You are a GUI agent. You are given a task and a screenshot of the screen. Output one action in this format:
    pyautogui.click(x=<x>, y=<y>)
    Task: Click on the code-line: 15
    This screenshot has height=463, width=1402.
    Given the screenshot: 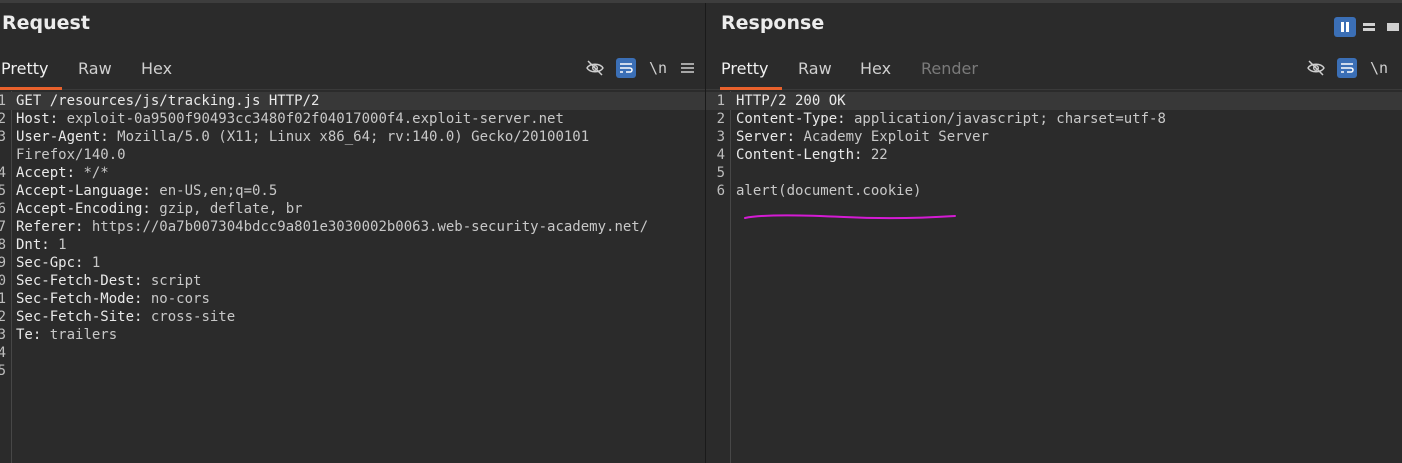 What is the action you would take?
    pyautogui.click(x=352, y=371)
    